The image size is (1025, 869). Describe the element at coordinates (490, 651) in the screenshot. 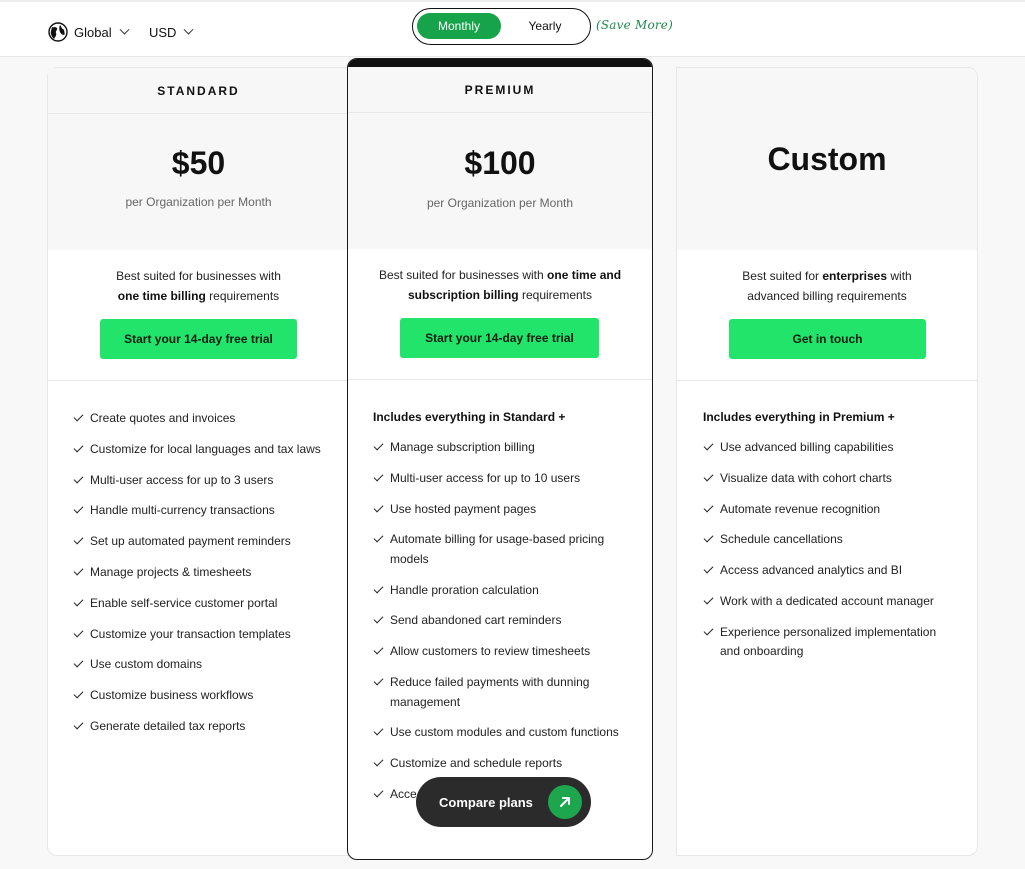

I see `feature-text: Allow customers to review timesheets` at that location.